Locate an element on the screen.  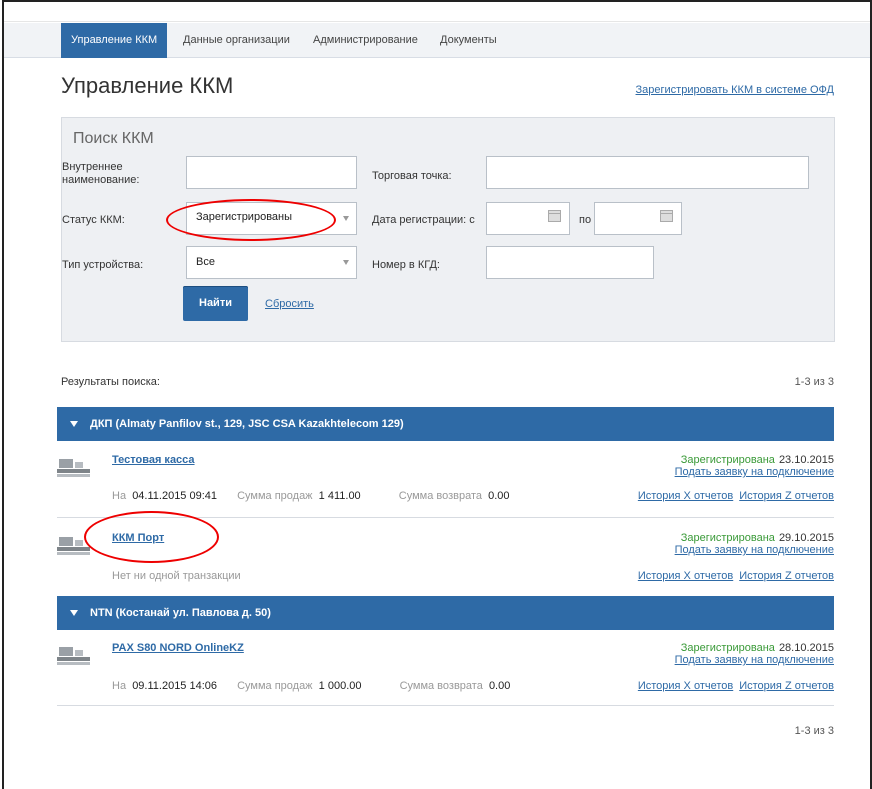
find-button: Найти is located at coordinates (215, 303).